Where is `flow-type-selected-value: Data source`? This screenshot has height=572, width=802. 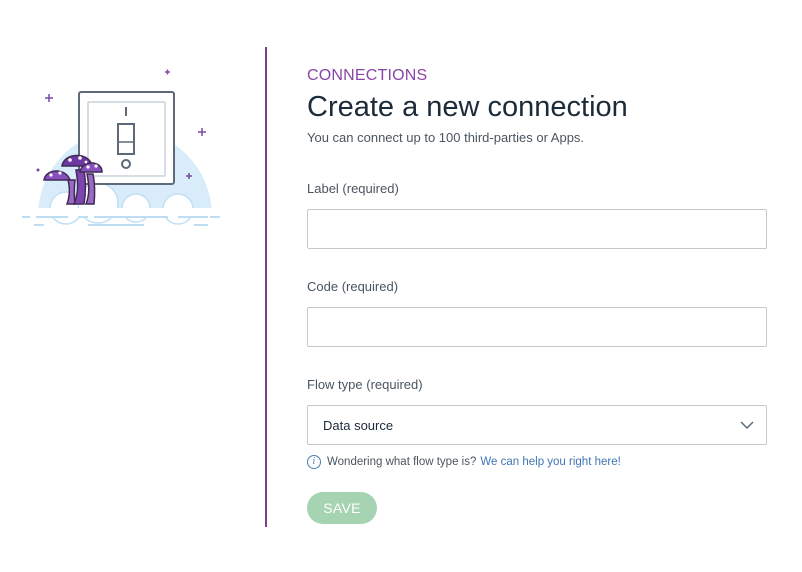 flow-type-selected-value: Data source is located at coordinates (358, 425).